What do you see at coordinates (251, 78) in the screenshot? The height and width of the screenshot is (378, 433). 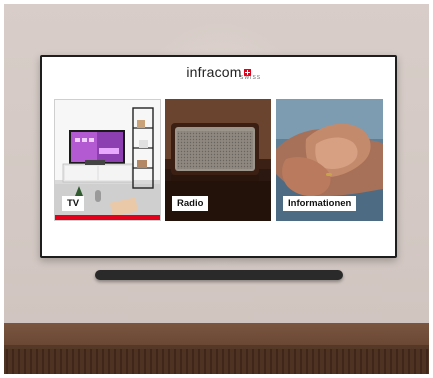 I see `logo-subtitle: SWISS` at bounding box center [251, 78].